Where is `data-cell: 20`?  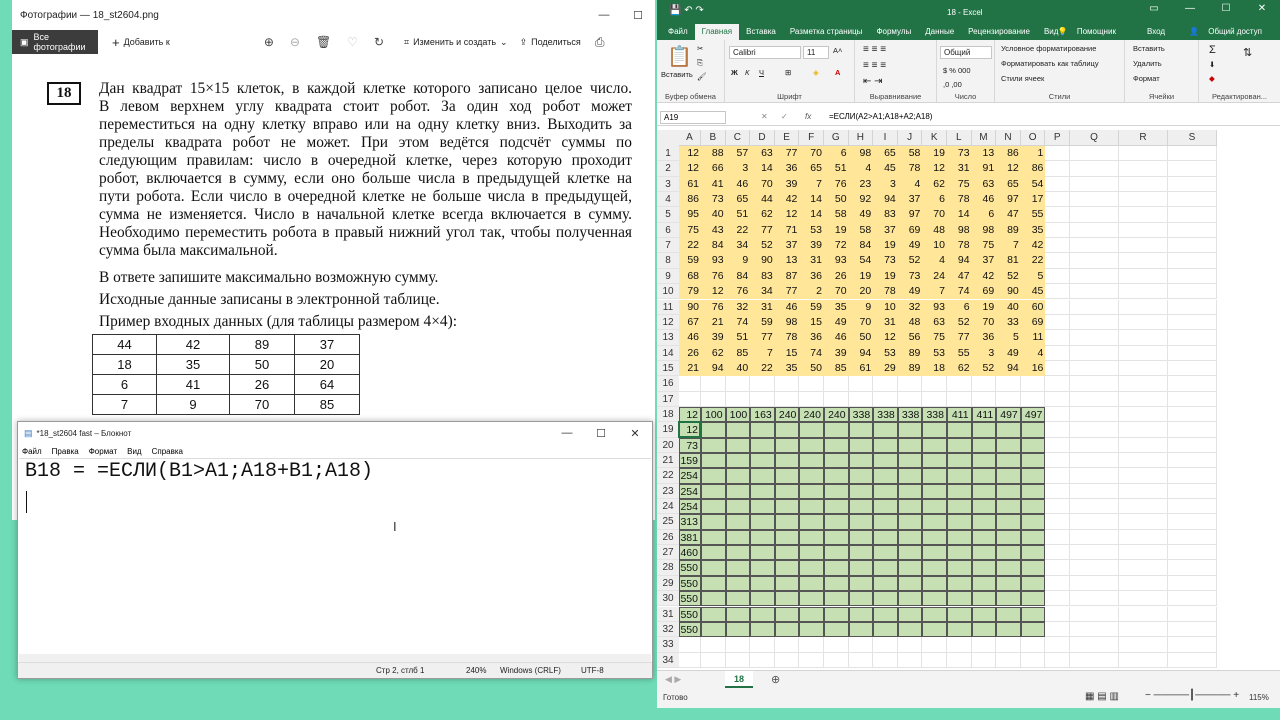 data-cell: 20 is located at coordinates (861, 292).